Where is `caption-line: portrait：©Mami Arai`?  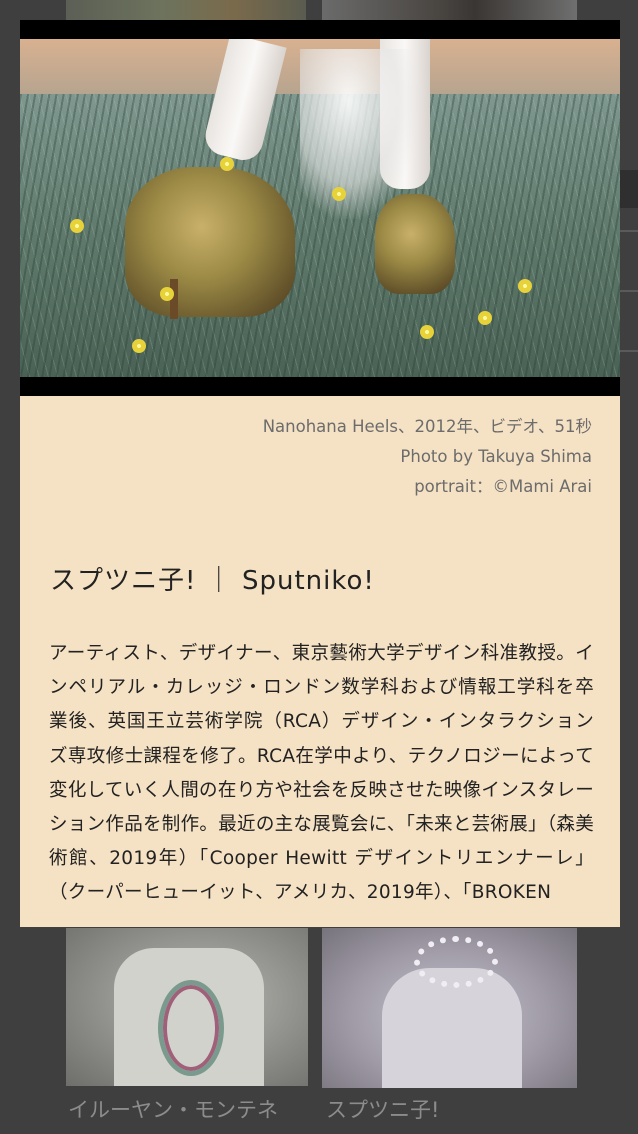
caption-line: portrait：©Mami Arai is located at coordinates (503, 486).